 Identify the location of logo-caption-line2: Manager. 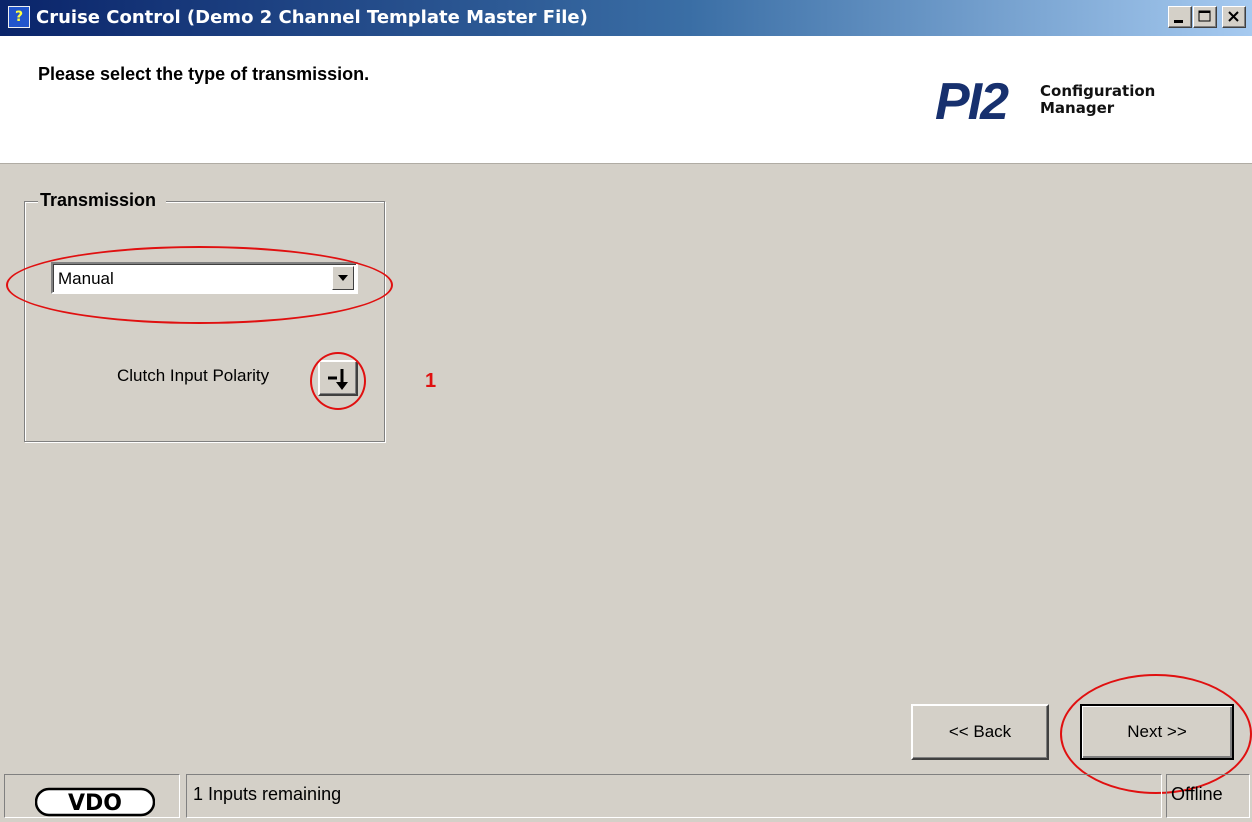
(1077, 108).